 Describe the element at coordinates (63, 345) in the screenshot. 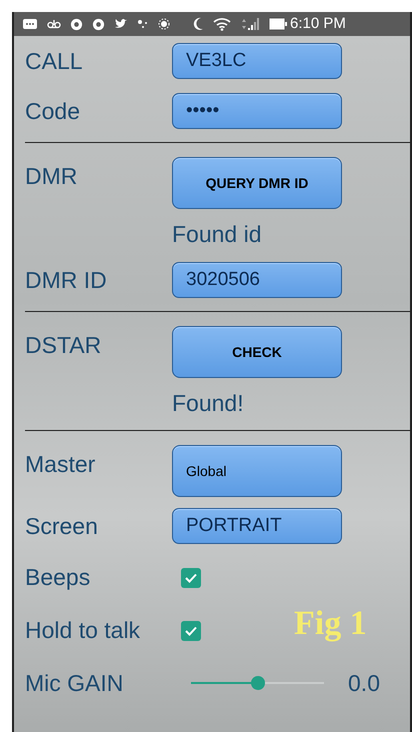

I see `setting-label: DSTAR` at that location.